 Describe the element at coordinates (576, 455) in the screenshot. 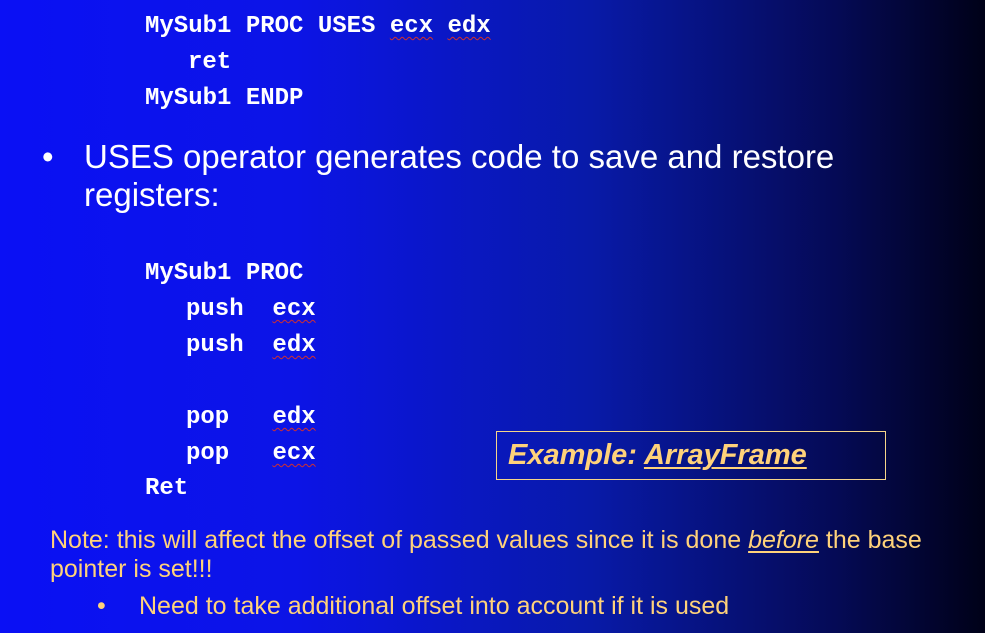

I see `example-label: Example:` at that location.